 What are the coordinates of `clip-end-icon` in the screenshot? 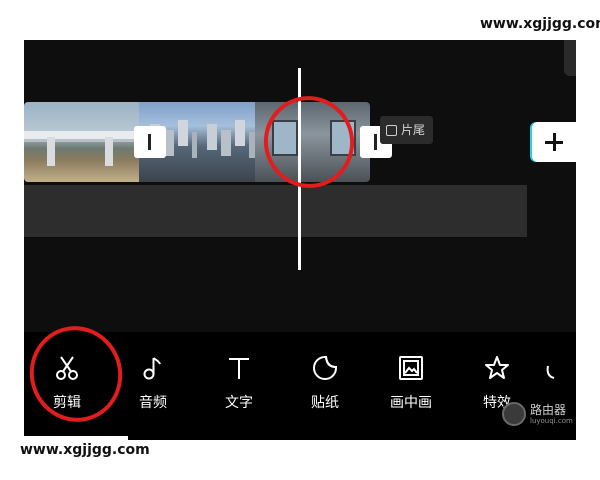 It's located at (391, 130).